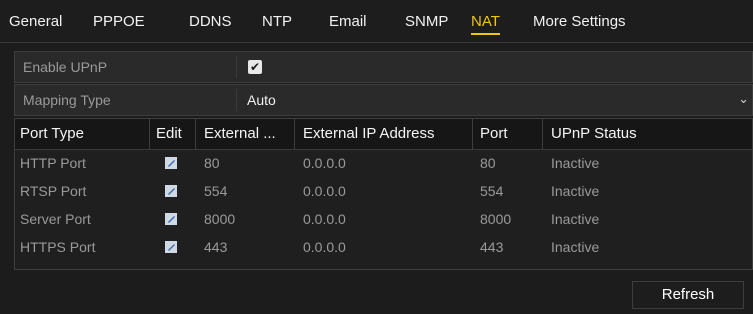  Describe the element at coordinates (688, 295) in the screenshot. I see `refresh-button: Refresh` at that location.